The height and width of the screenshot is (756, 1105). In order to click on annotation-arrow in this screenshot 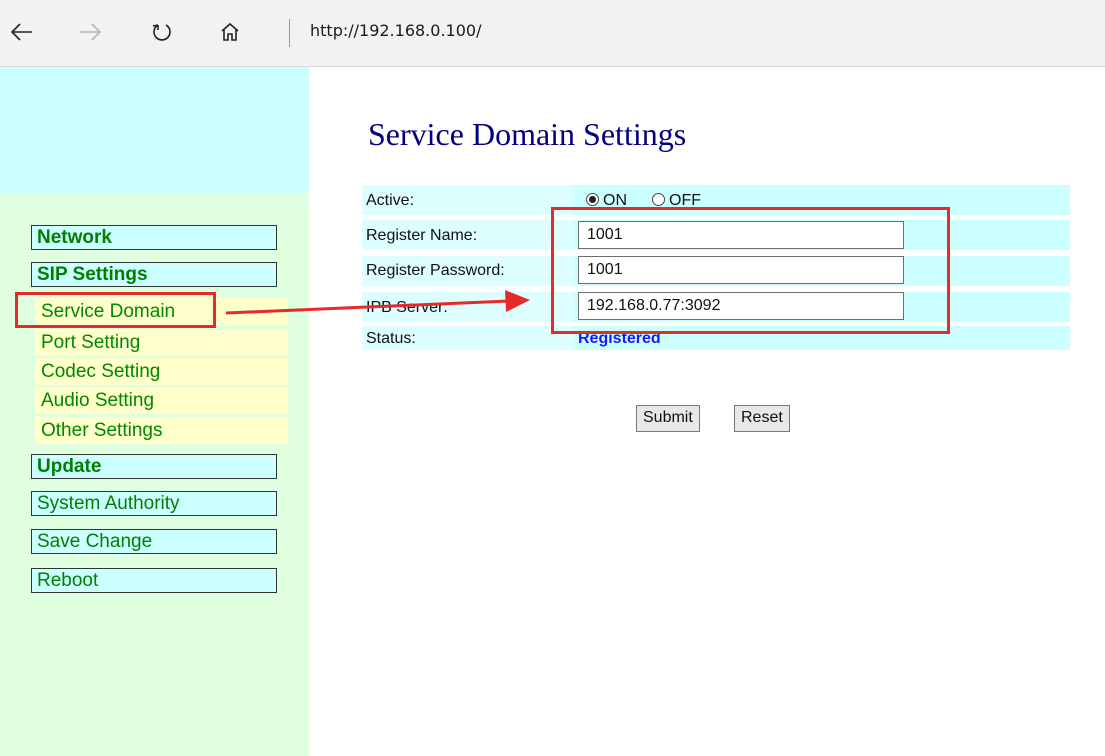, I will do `click(377, 302)`.